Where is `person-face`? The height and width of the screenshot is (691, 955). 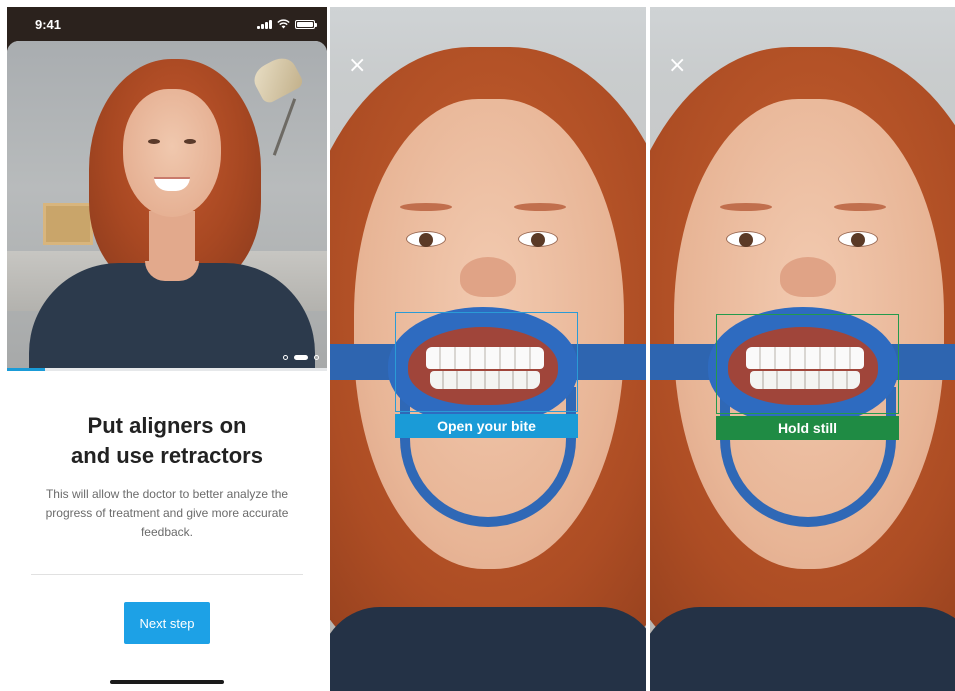 person-face is located at coordinates (172, 153).